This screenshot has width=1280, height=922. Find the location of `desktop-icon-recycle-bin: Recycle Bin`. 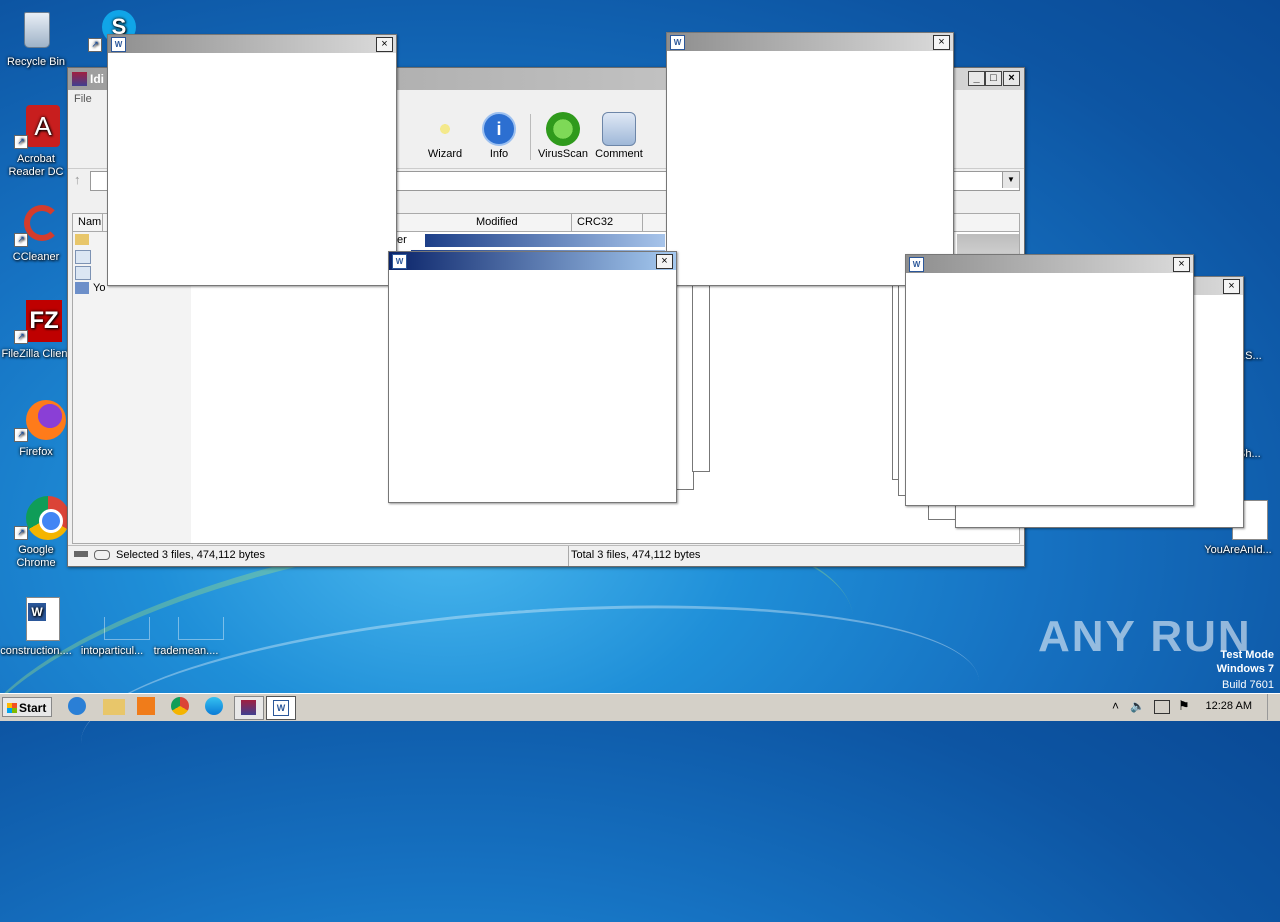

desktop-icon-recycle-bin: Recycle Bin is located at coordinates (36, 38).